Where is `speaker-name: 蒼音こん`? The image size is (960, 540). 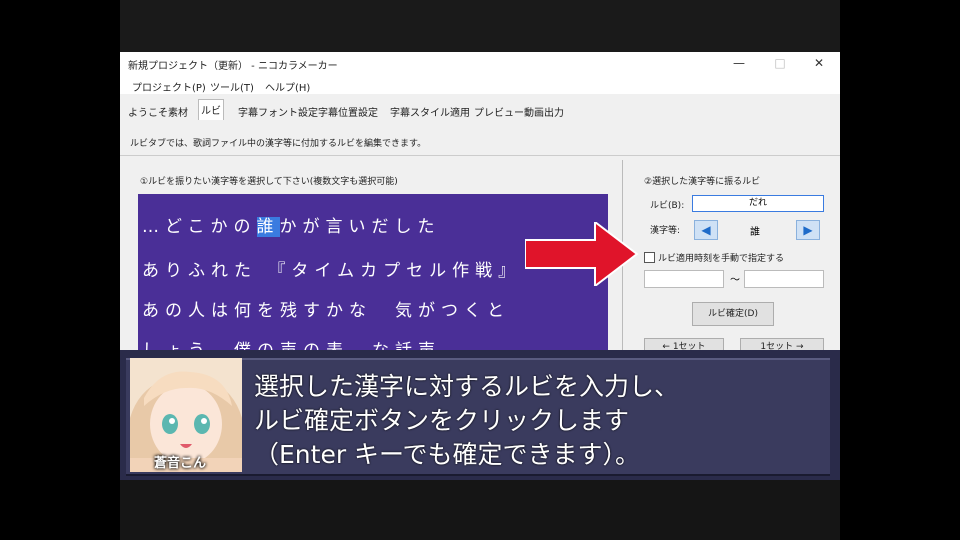 speaker-name: 蒼音こん is located at coordinates (180, 463).